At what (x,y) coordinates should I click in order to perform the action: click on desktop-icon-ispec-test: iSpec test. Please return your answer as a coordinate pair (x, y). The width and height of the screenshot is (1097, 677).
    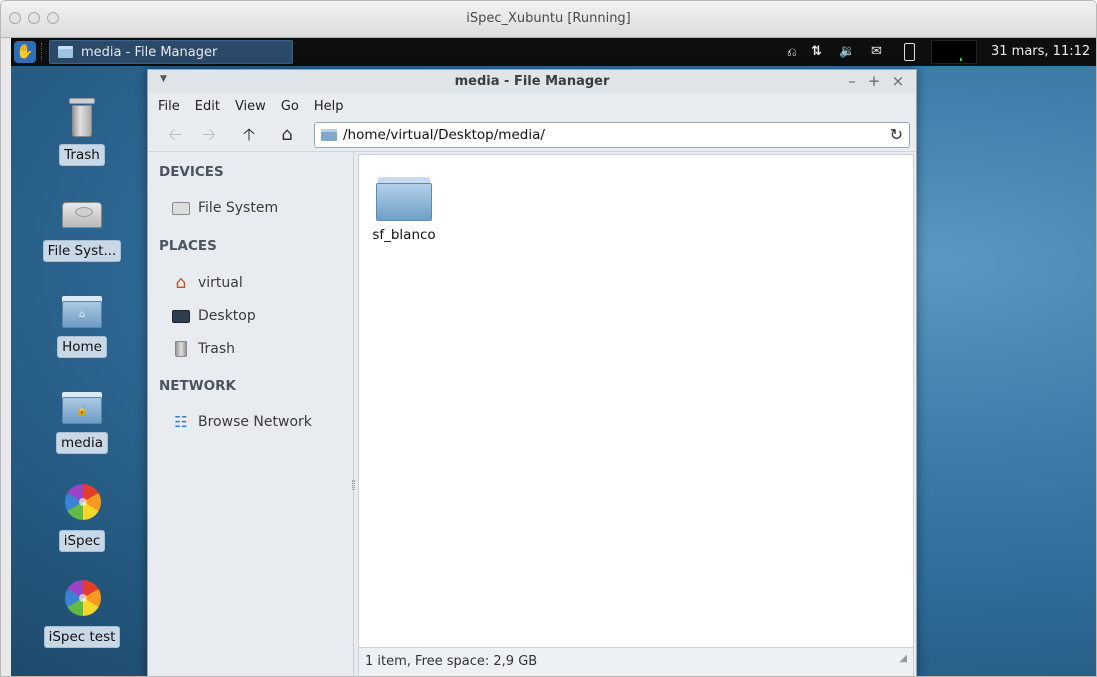
    Looking at the image, I should click on (82, 615).